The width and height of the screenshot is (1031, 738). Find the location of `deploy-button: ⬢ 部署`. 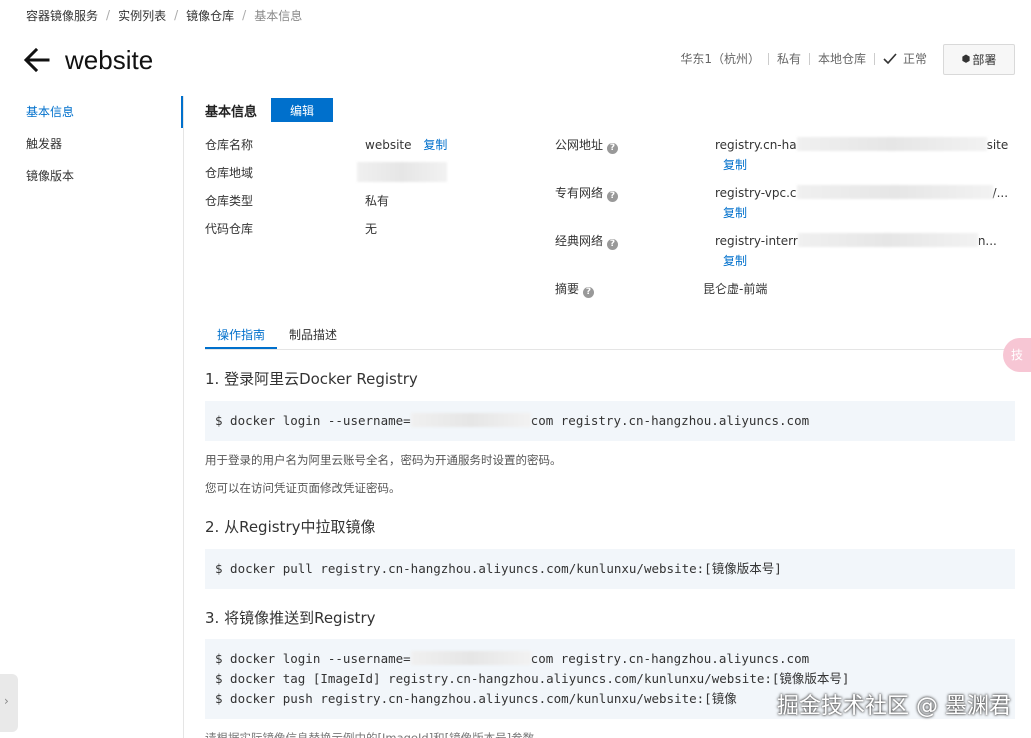

deploy-button: ⬢ 部署 is located at coordinates (979, 59).